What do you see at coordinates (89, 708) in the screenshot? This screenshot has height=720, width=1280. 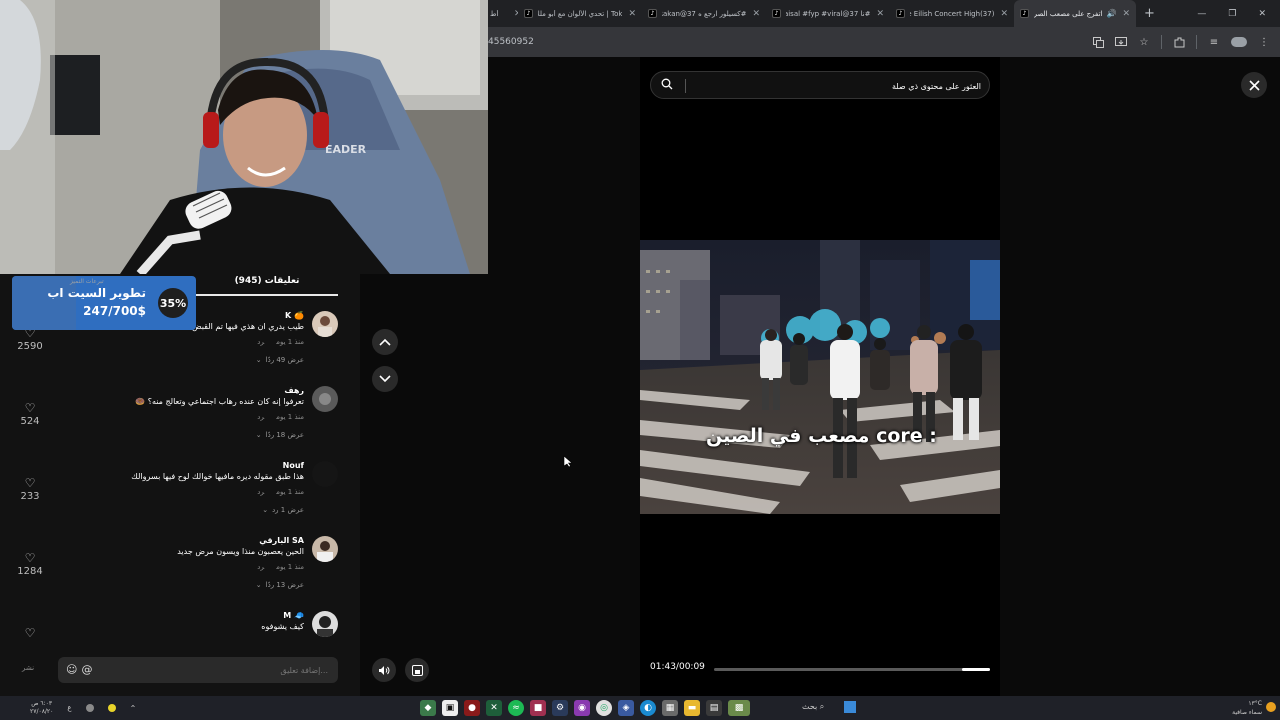 I see `network-icon` at bounding box center [89, 708].